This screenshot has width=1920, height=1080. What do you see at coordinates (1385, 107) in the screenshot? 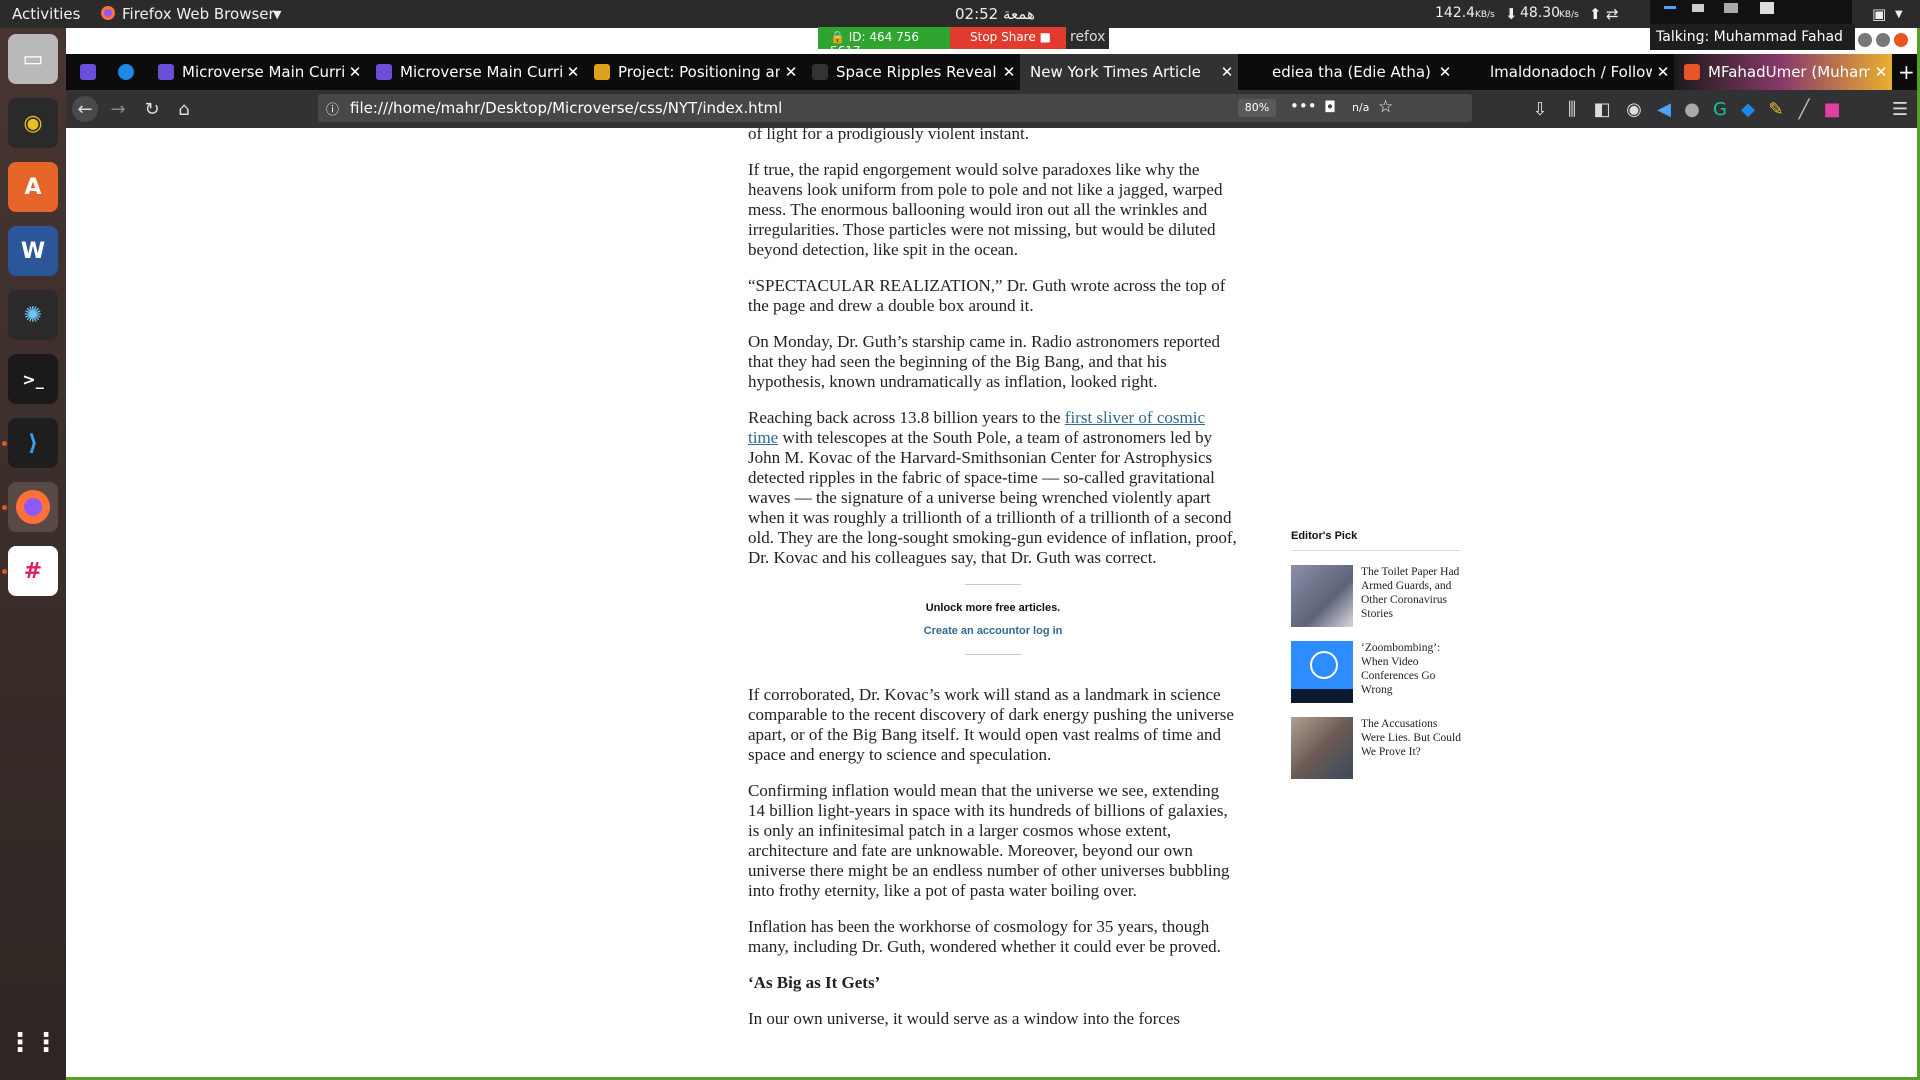
I see `bookmark-star-icon: ☆` at bounding box center [1385, 107].